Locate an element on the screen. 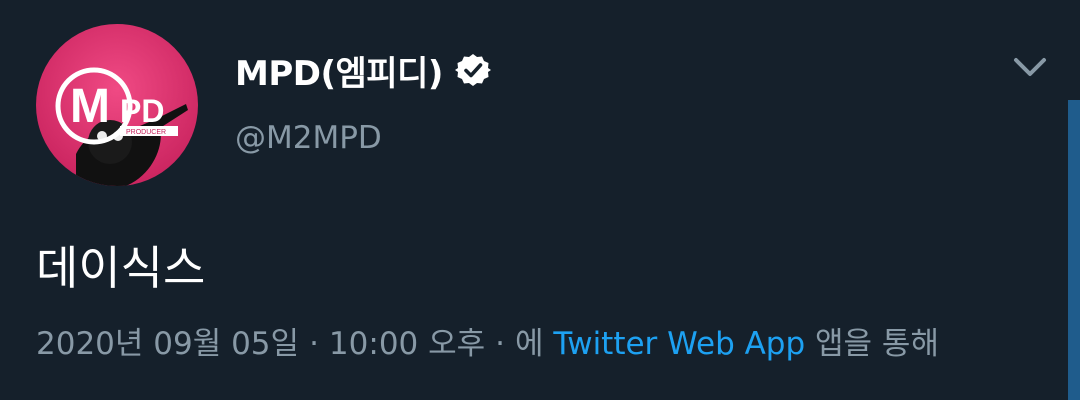 The height and width of the screenshot is (400, 1080). display-name-row: MPD(엠피디) is located at coordinates (363, 71).